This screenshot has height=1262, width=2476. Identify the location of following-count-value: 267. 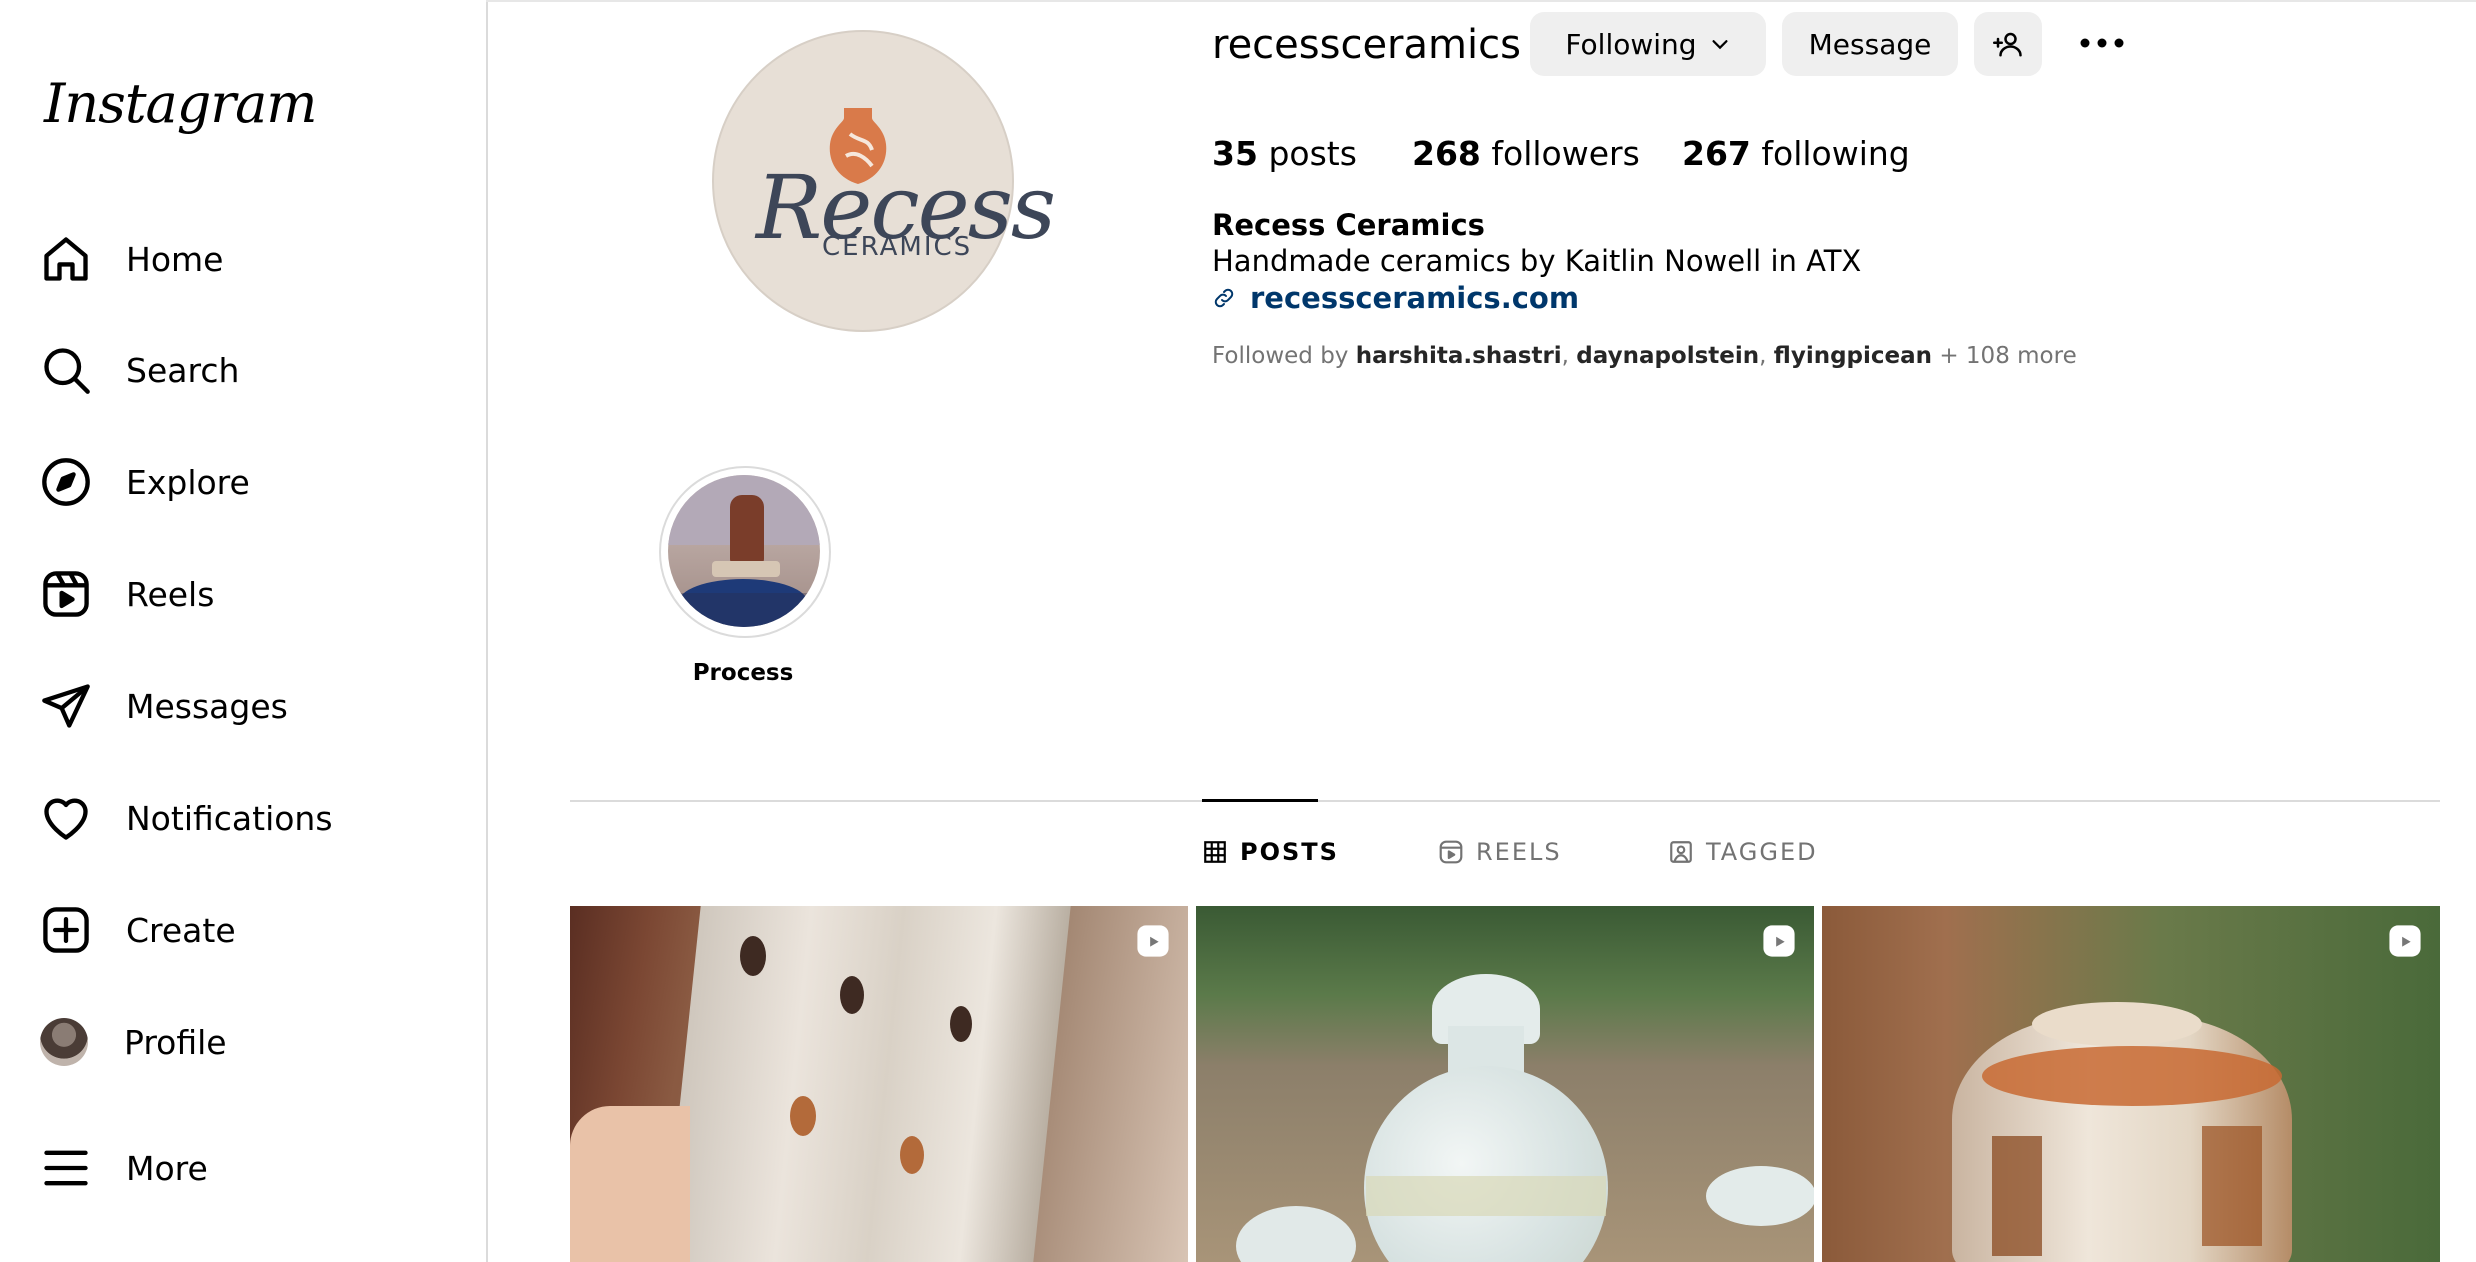
(1716, 153).